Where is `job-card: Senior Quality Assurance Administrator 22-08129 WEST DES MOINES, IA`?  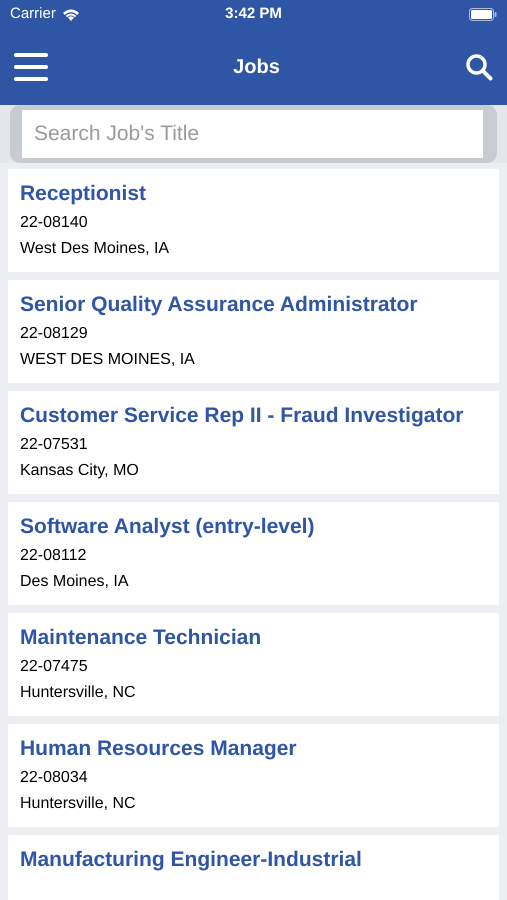 job-card: Senior Quality Assurance Administrator 22-08129 WEST DES MOINES, IA is located at coordinates (253, 331).